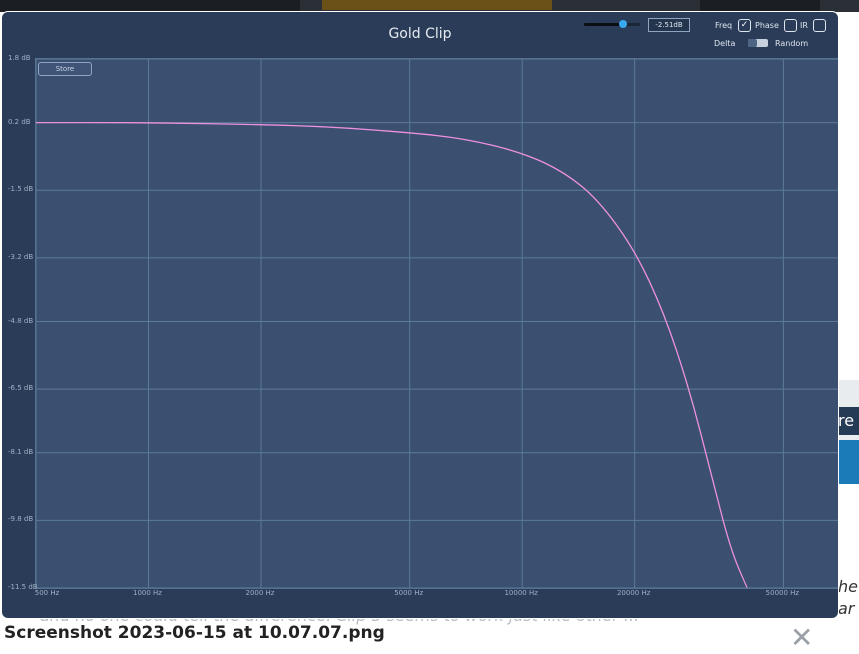 The height and width of the screenshot is (654, 859). What do you see at coordinates (194, 633) in the screenshot?
I see `image-caption: Screenshot 2023-06-15 at 10.07.07.png` at bounding box center [194, 633].